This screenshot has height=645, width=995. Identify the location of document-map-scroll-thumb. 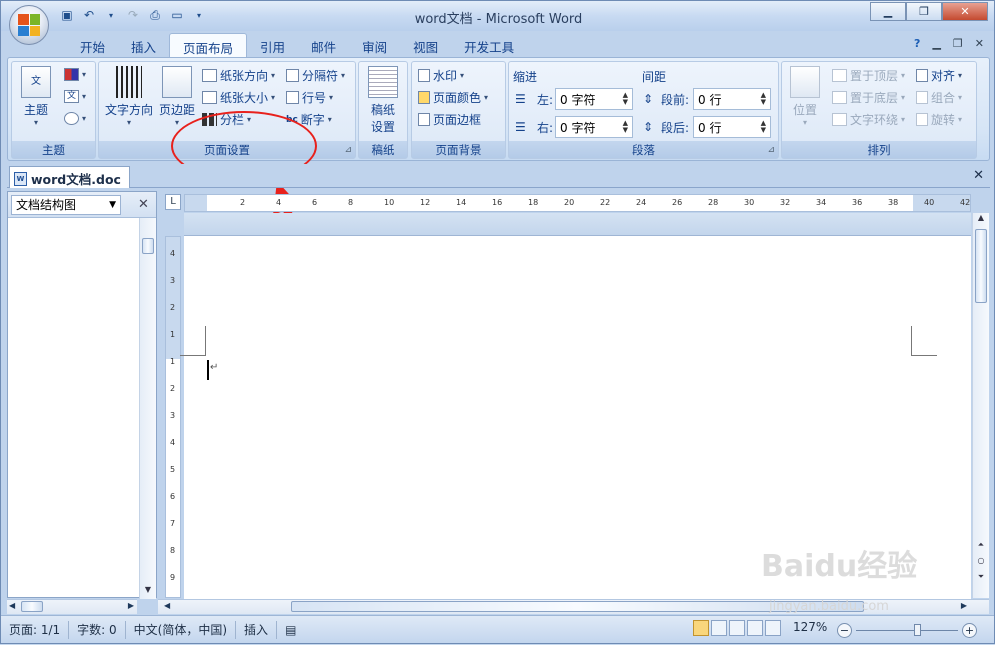
(148, 246).